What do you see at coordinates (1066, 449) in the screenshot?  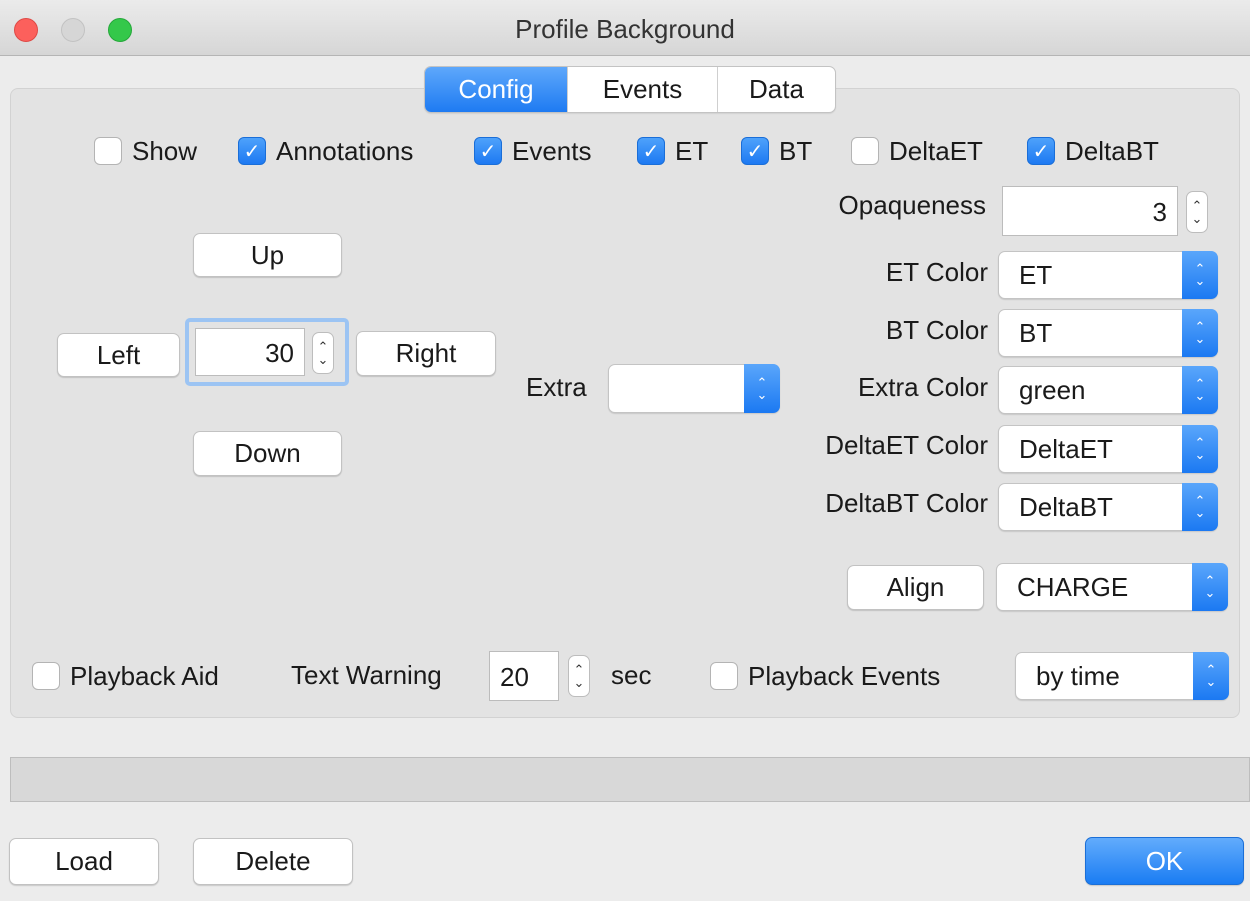 I see `delta-et-color-value: DeltaET` at bounding box center [1066, 449].